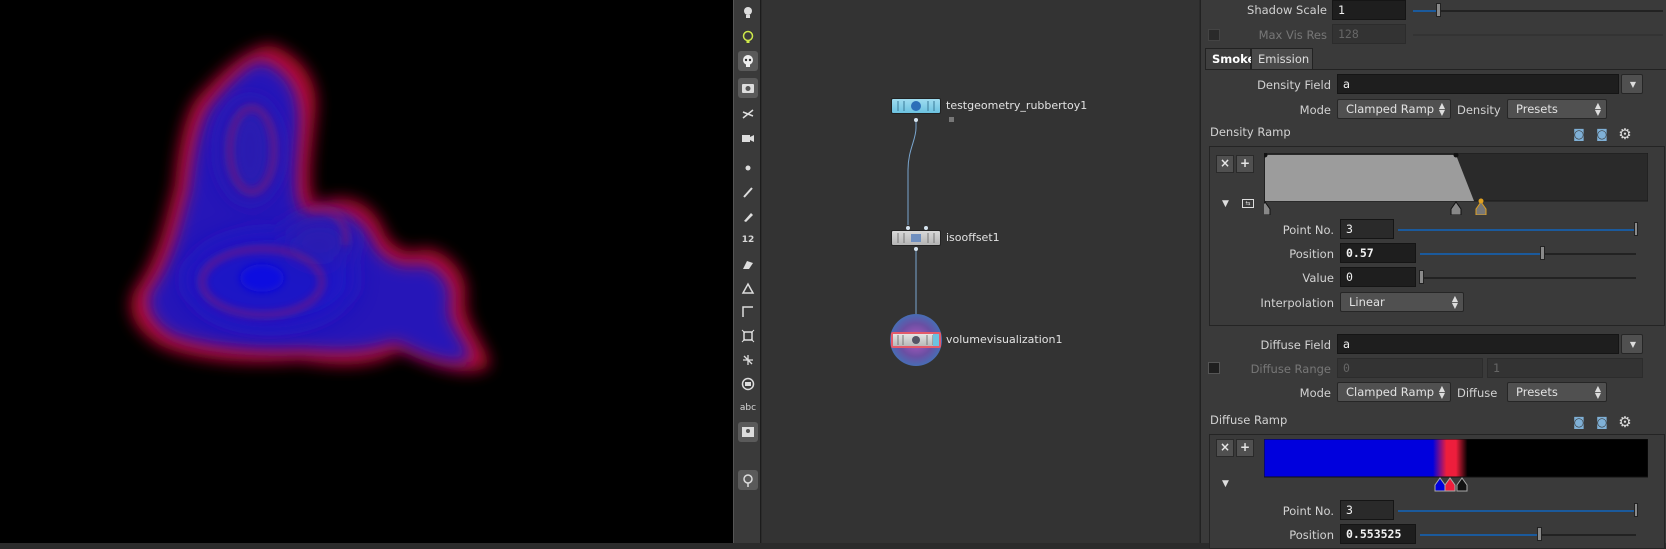 This screenshot has width=1666, height=549. What do you see at coordinates (1477, 393) in the screenshot?
I see `diffuse-presets-label: Diffuse` at bounding box center [1477, 393].